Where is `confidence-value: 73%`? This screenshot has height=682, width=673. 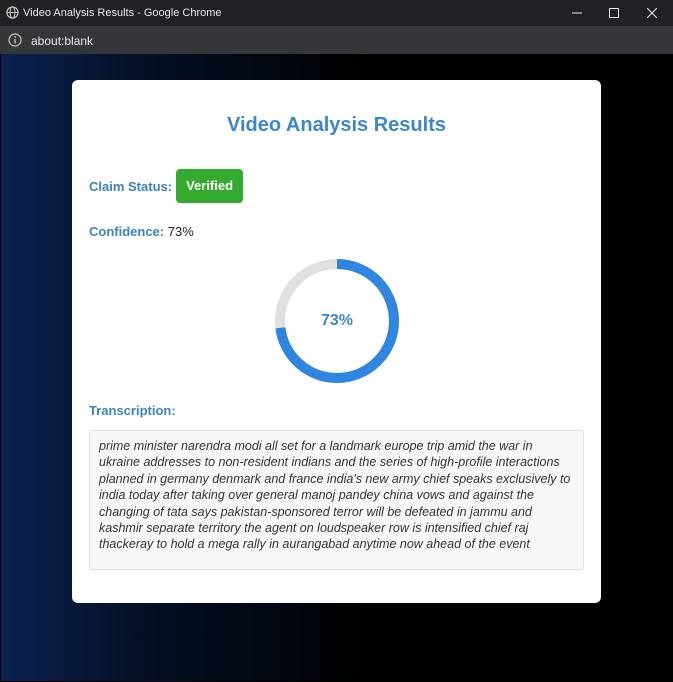 confidence-value: 73% is located at coordinates (180, 231).